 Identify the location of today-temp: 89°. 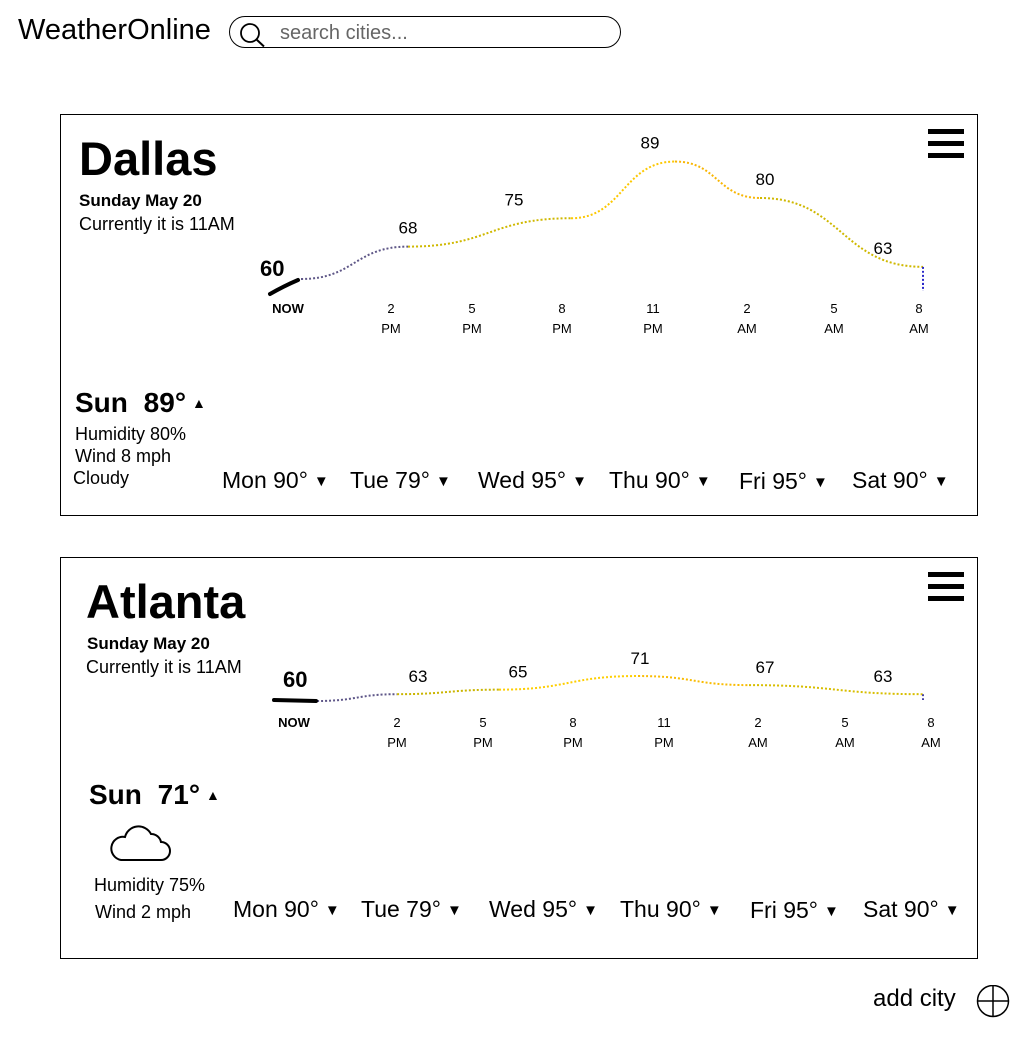
(165, 402).